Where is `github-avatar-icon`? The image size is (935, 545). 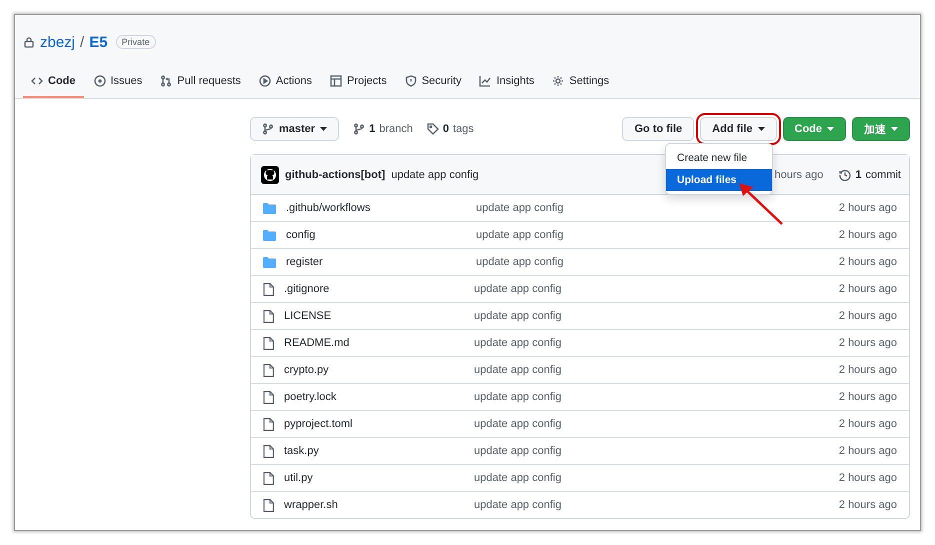
github-avatar-icon is located at coordinates (270, 175).